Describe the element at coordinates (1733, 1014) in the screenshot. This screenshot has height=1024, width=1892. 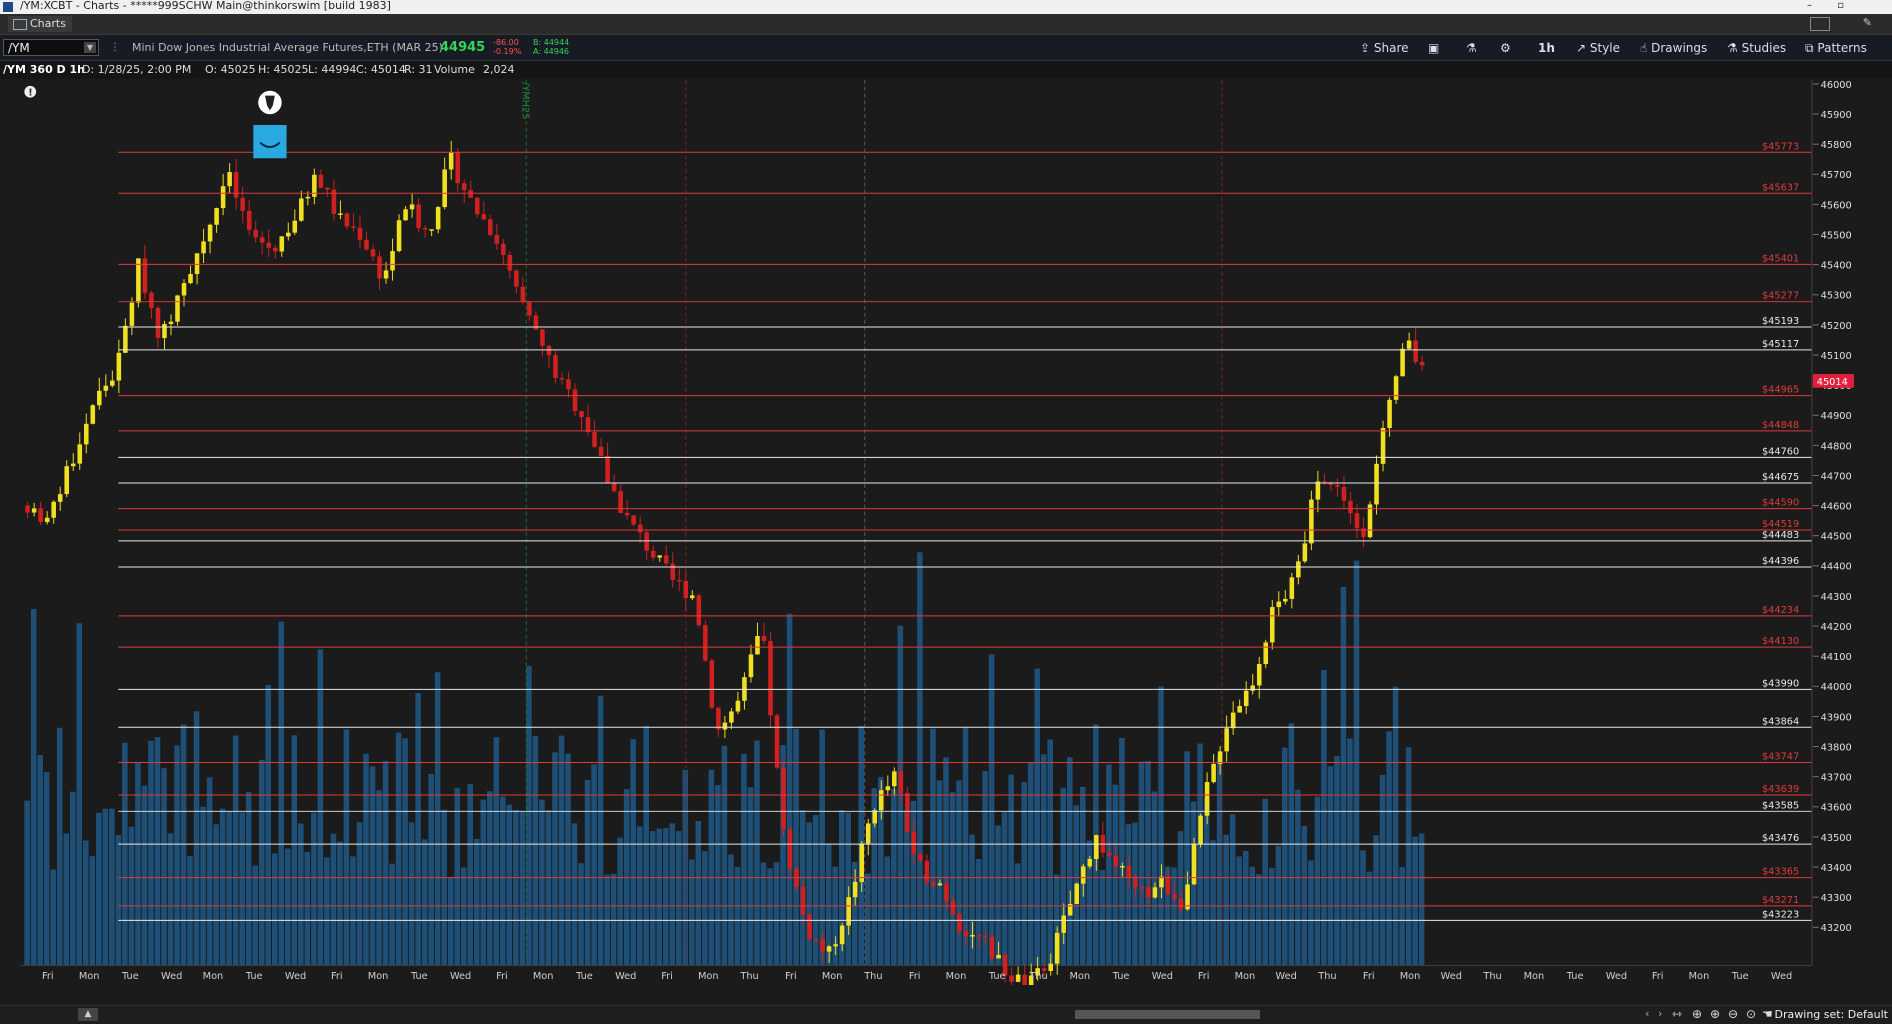
I see `zoom-out-icon: ⊖` at that location.